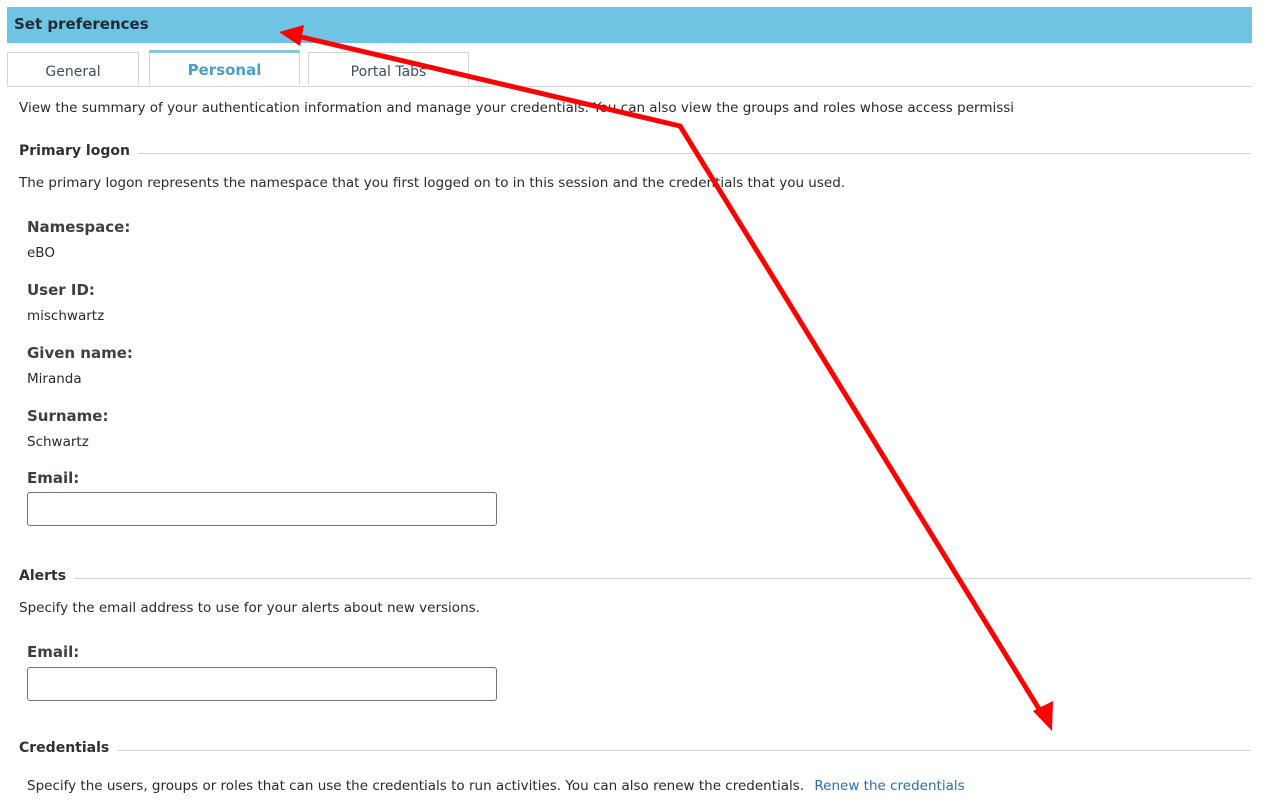 This screenshot has width=1268, height=801. What do you see at coordinates (53, 652) in the screenshot?
I see `alerts-email-label: Email:` at bounding box center [53, 652].